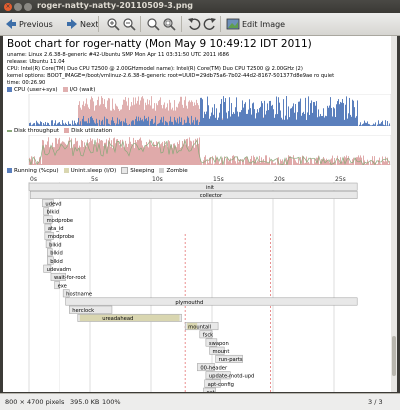 This screenshot has height=410, width=400. What do you see at coordinates (29, 24) in the screenshot?
I see `previous-button: Previous` at bounding box center [29, 24].